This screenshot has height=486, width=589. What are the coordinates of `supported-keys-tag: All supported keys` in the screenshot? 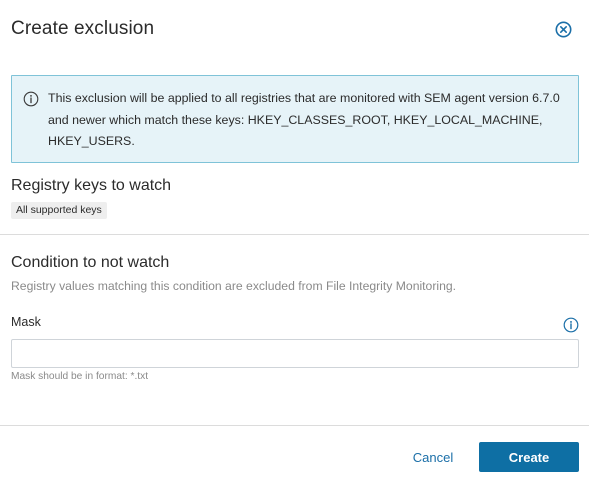 It's located at (59, 210).